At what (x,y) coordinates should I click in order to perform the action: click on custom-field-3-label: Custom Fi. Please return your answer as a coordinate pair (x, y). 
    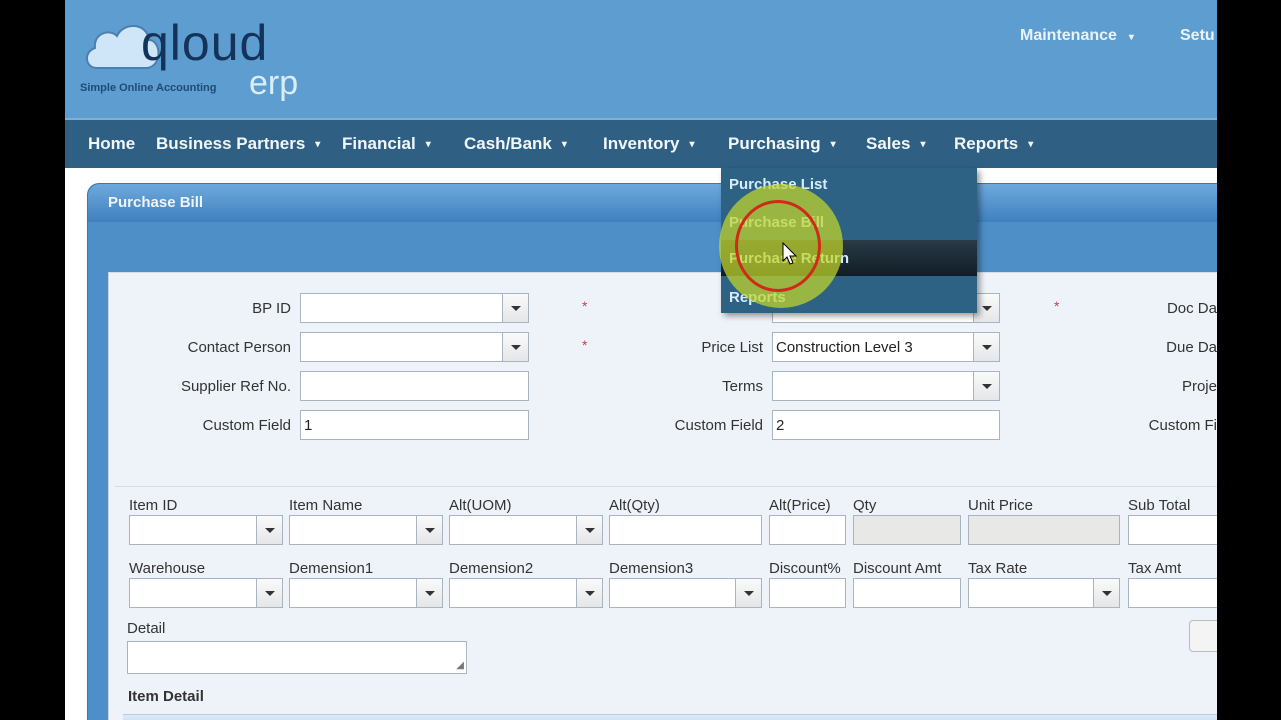
    Looking at the image, I should click on (1182, 425).